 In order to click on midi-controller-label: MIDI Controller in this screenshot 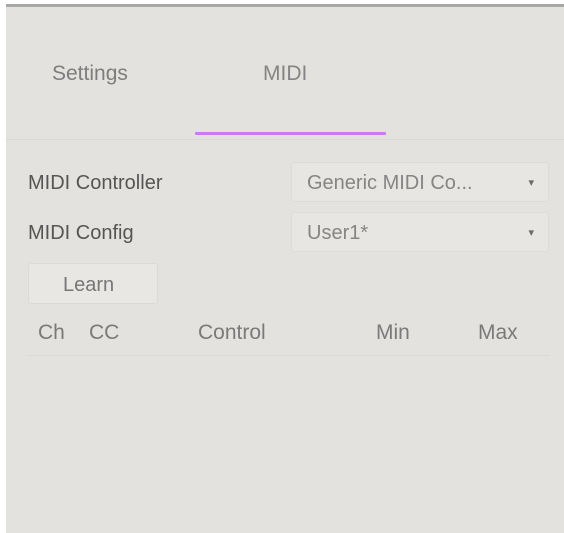, I will do `click(95, 183)`.